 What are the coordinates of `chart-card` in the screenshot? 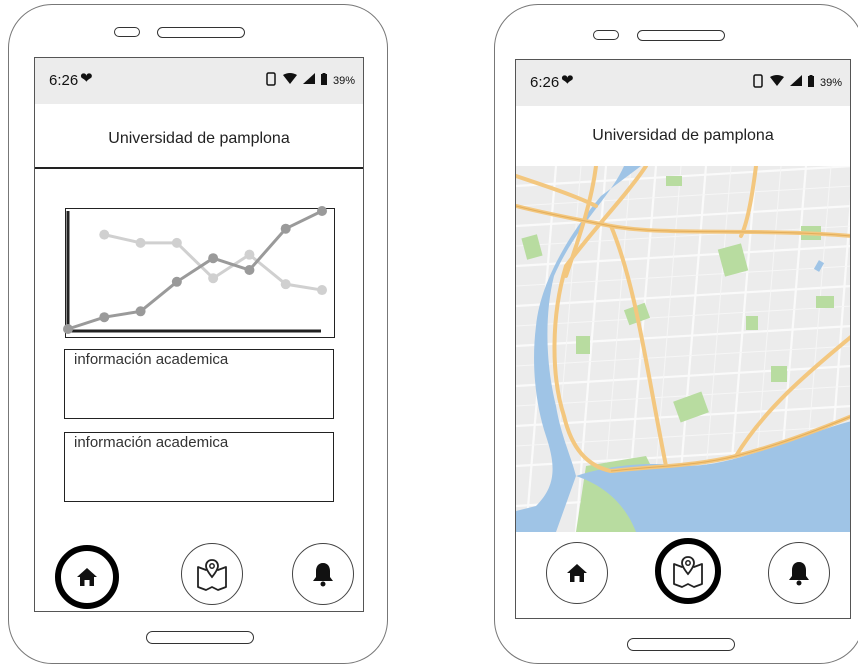 It's located at (199, 272).